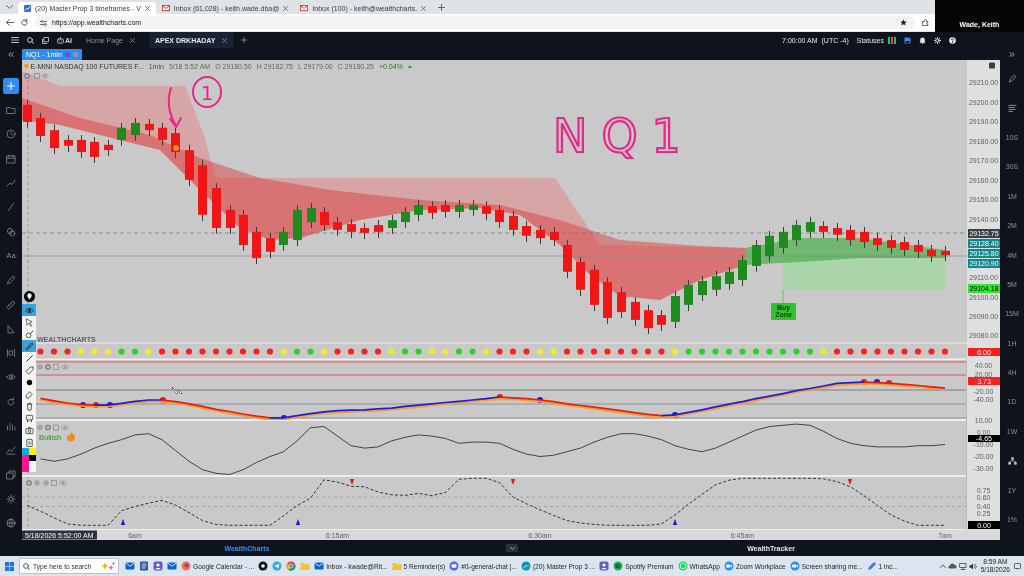  Describe the element at coordinates (60, 40) in the screenshot. I see `robot-icon` at that location.